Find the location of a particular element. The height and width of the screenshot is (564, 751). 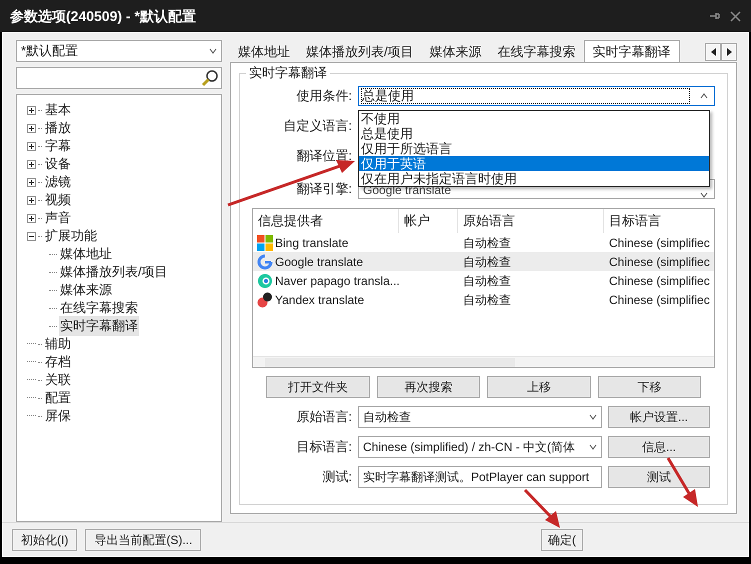

tree-item: 视频 is located at coordinates (58, 200).